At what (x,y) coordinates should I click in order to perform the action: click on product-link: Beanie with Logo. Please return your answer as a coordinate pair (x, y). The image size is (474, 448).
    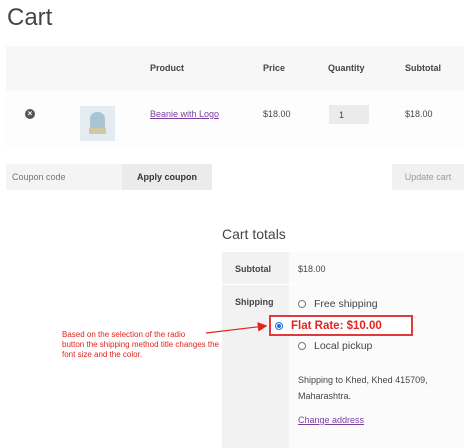
    Looking at the image, I should click on (184, 114).